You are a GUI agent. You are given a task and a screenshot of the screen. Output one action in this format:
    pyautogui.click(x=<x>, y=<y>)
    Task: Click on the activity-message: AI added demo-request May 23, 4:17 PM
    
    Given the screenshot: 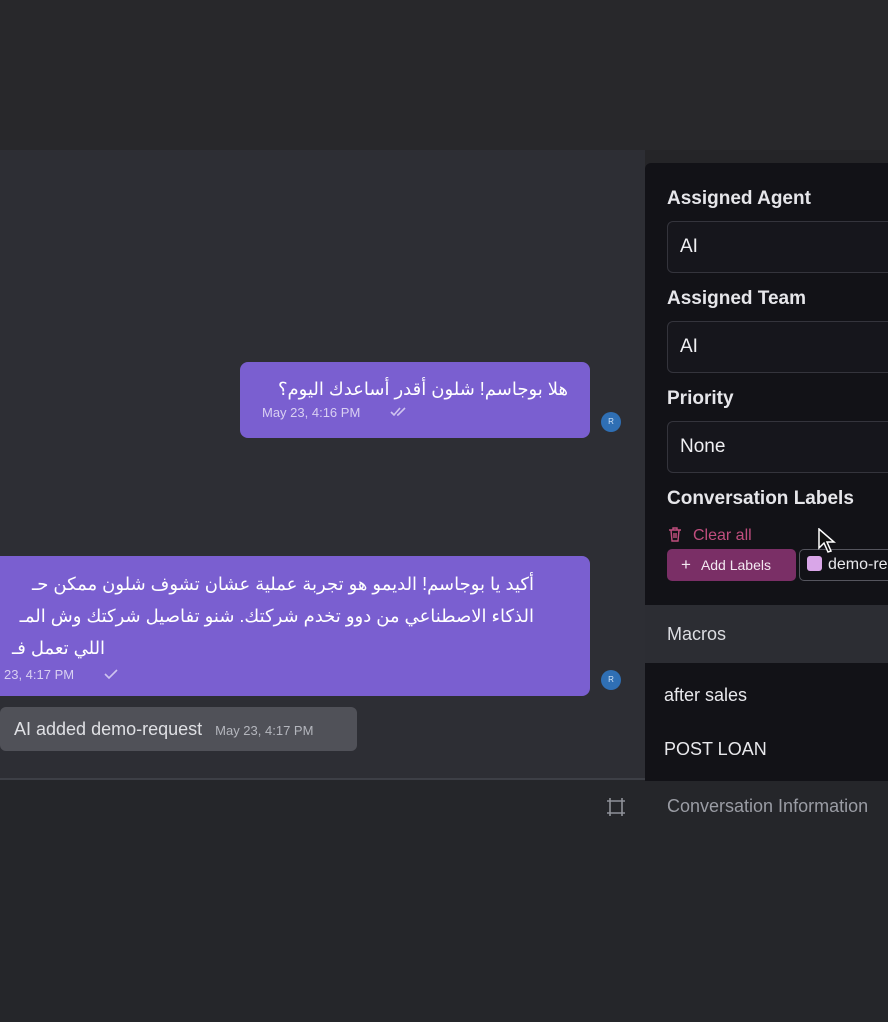 What is the action you would take?
    pyautogui.click(x=178, y=729)
    